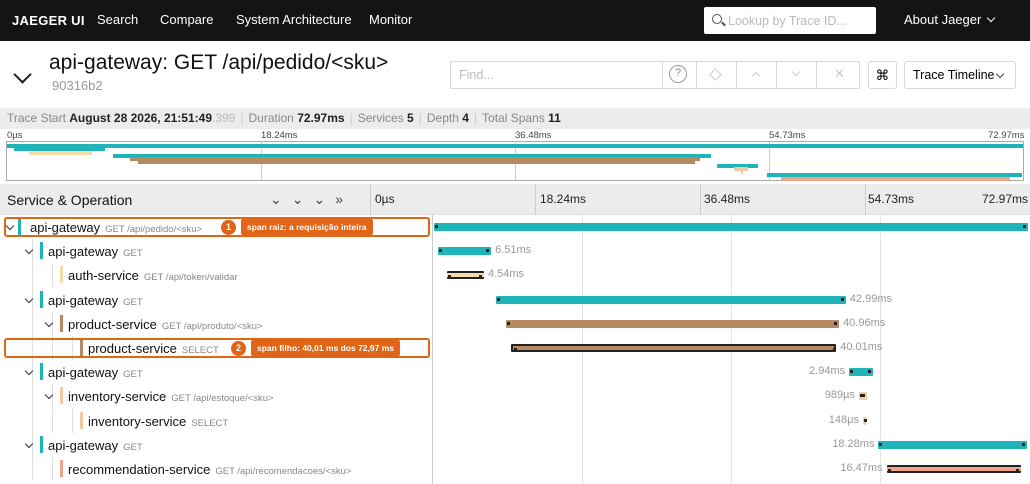 The width and height of the screenshot is (1030, 484). Describe the element at coordinates (554, 118) in the screenshot. I see `total-spans-value: 11` at that location.